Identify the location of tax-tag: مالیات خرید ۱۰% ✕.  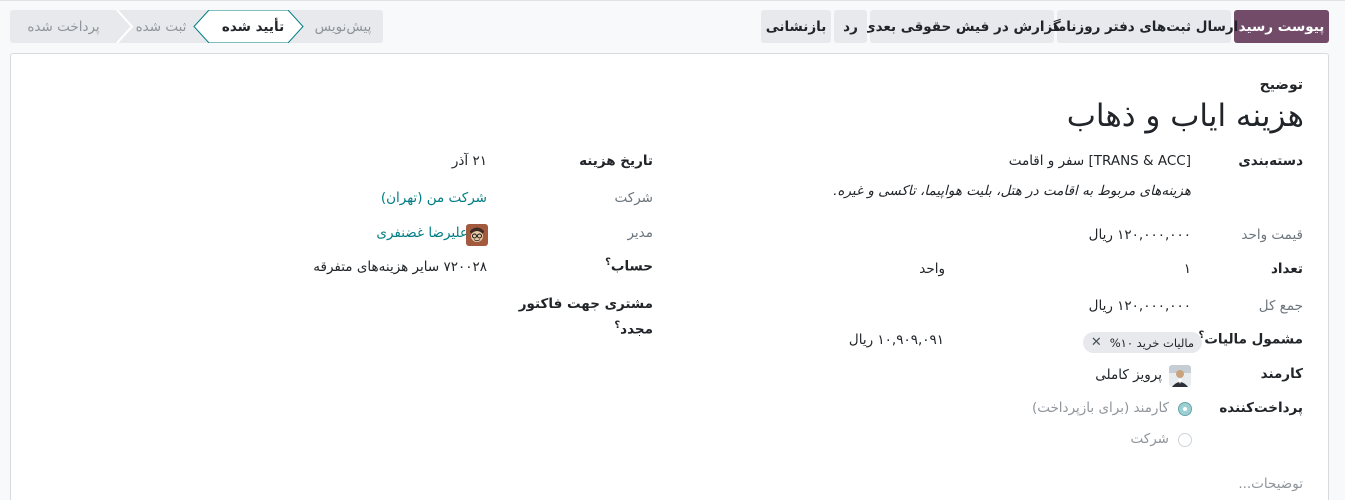
(1142, 342).